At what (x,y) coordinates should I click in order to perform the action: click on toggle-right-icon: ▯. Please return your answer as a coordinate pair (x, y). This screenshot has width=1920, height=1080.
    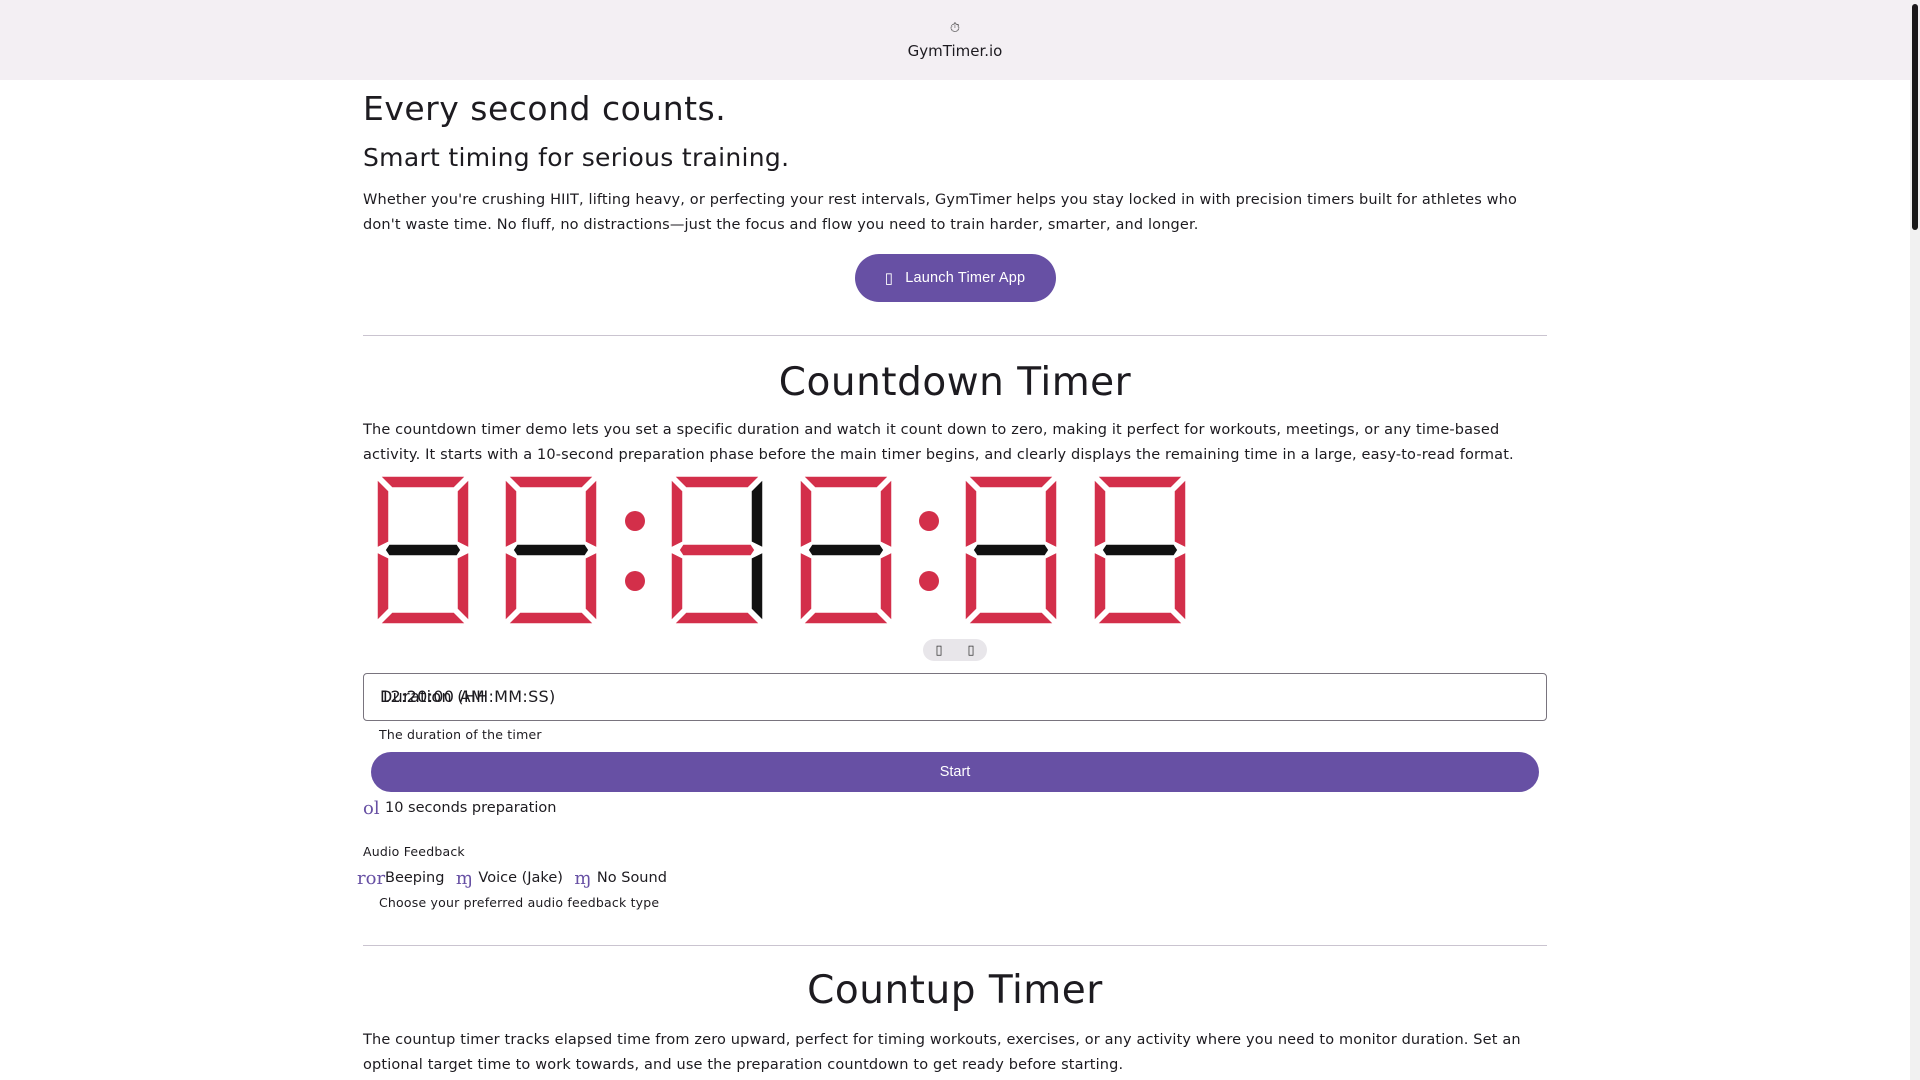
    Looking at the image, I should click on (970, 650).